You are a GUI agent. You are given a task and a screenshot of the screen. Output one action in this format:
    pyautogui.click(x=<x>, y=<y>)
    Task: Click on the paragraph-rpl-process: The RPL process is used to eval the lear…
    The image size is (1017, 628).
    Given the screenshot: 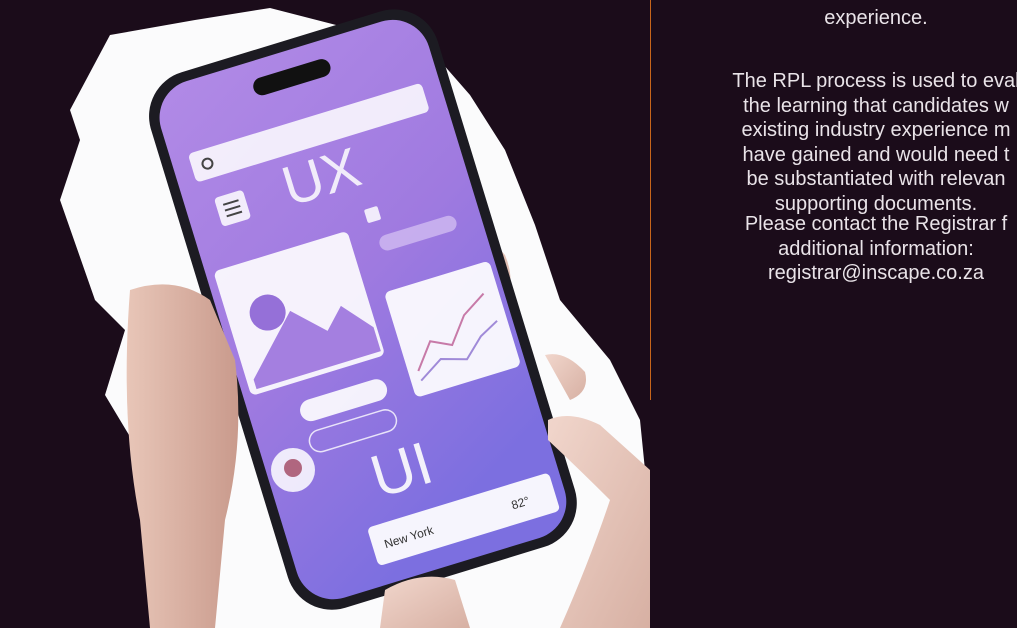 What is the action you would take?
    pyautogui.click(x=874, y=142)
    